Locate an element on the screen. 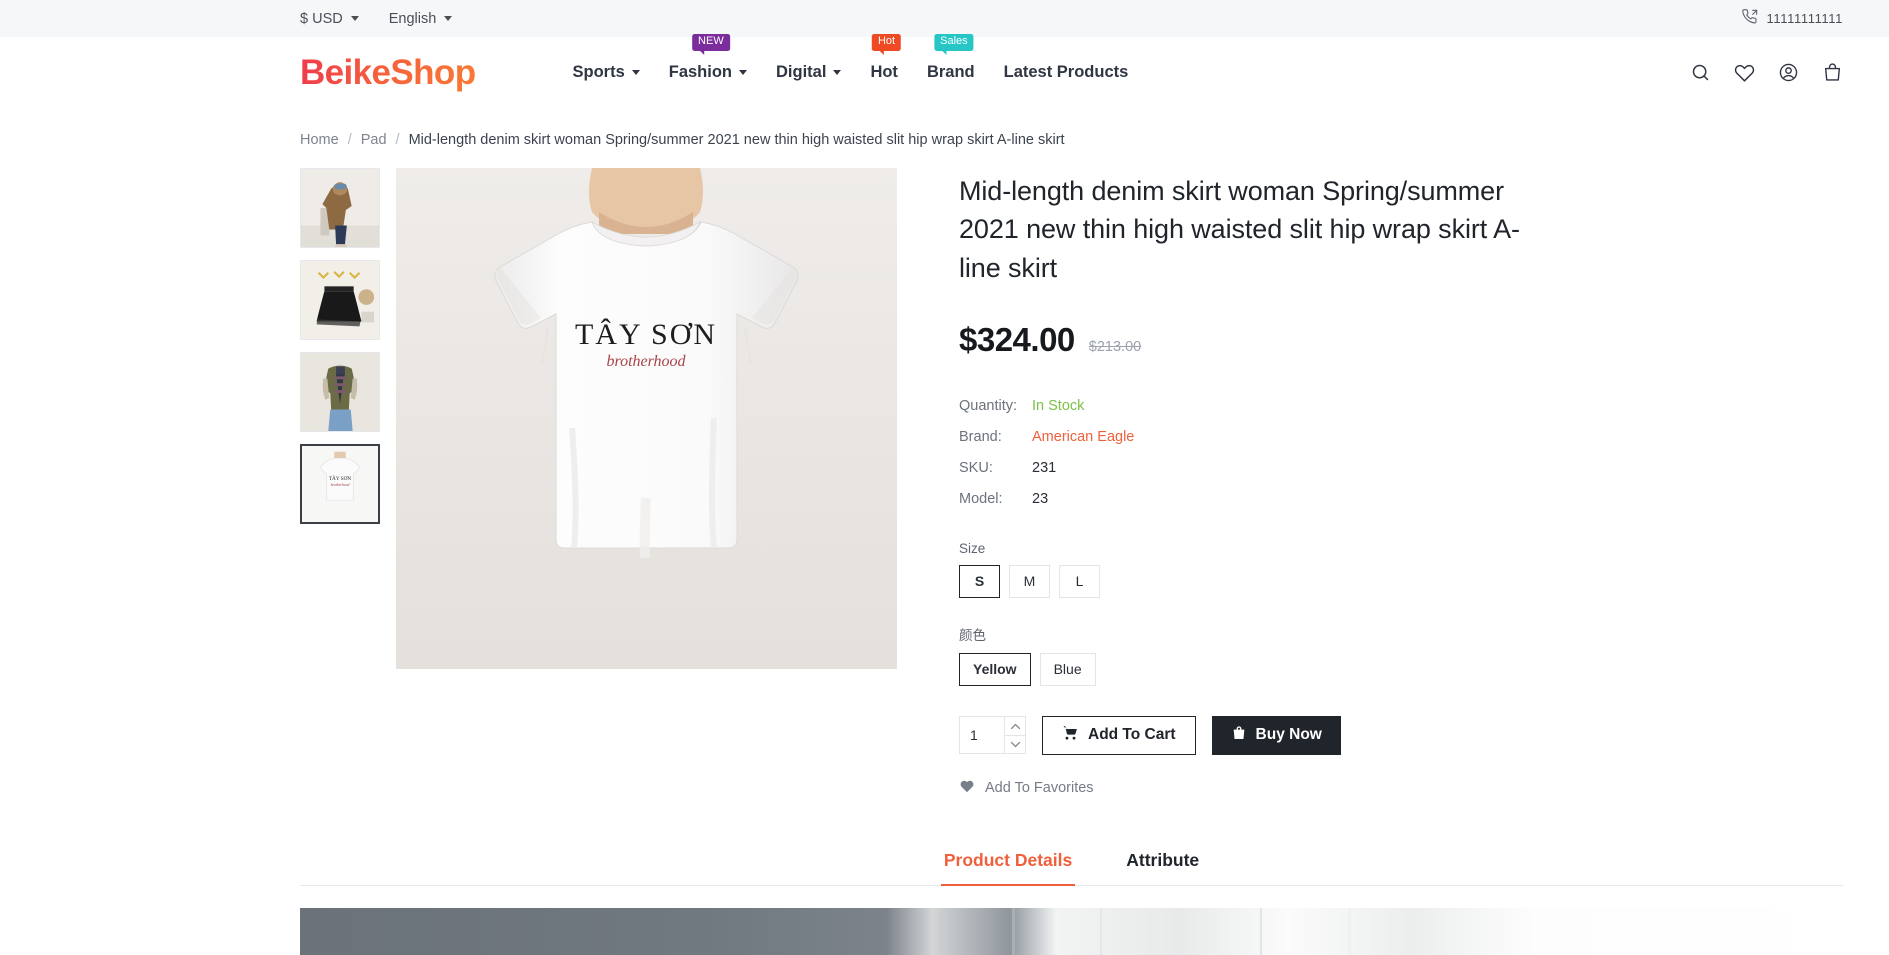  nav-item-digital: Digital is located at coordinates (809, 72).